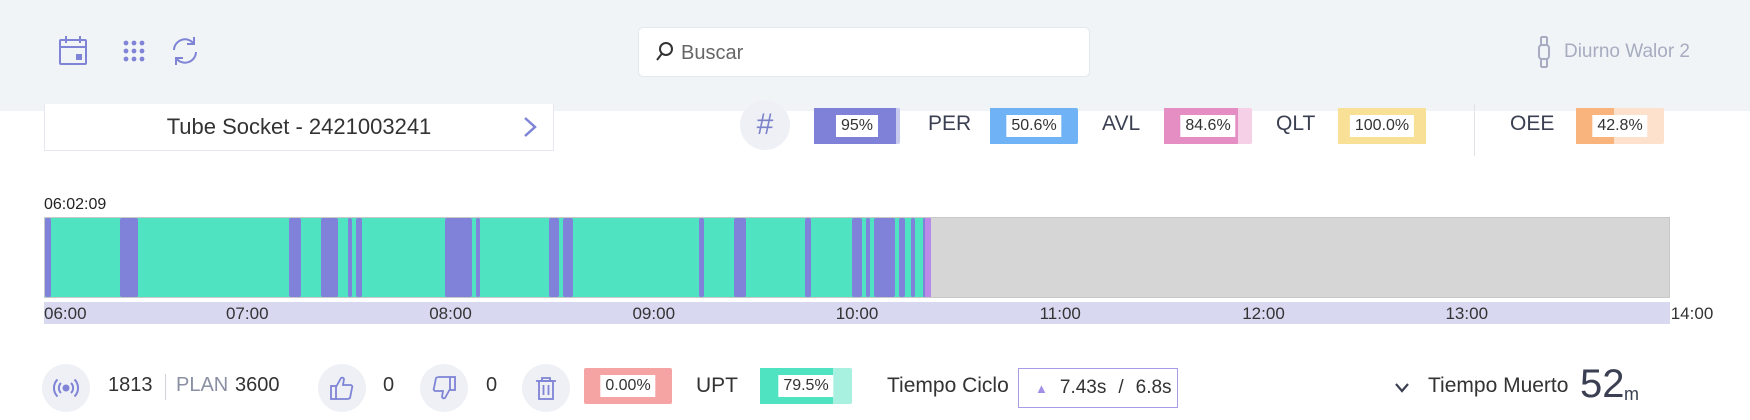 This screenshot has width=1750, height=420. Describe the element at coordinates (1474, 130) in the screenshot. I see `kpi-divider` at that location.